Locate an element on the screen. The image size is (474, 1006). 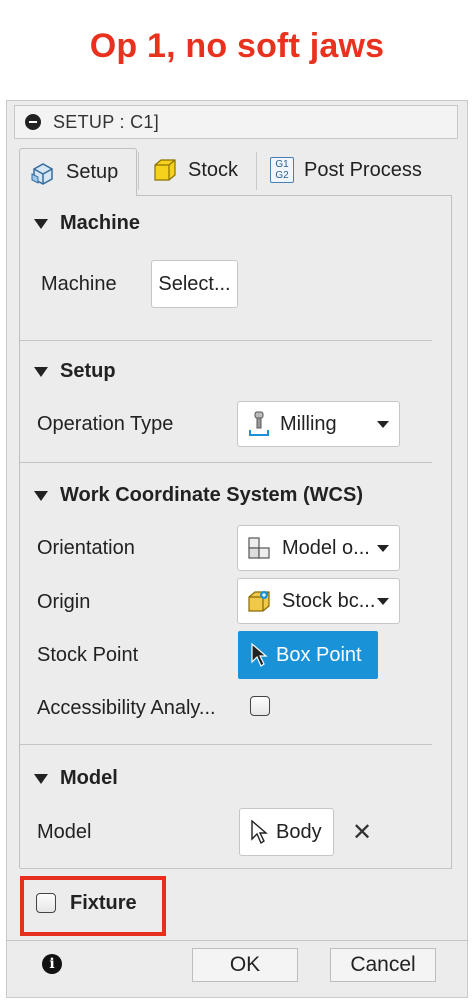
stock-point-label: Stock Point is located at coordinates (88, 655).